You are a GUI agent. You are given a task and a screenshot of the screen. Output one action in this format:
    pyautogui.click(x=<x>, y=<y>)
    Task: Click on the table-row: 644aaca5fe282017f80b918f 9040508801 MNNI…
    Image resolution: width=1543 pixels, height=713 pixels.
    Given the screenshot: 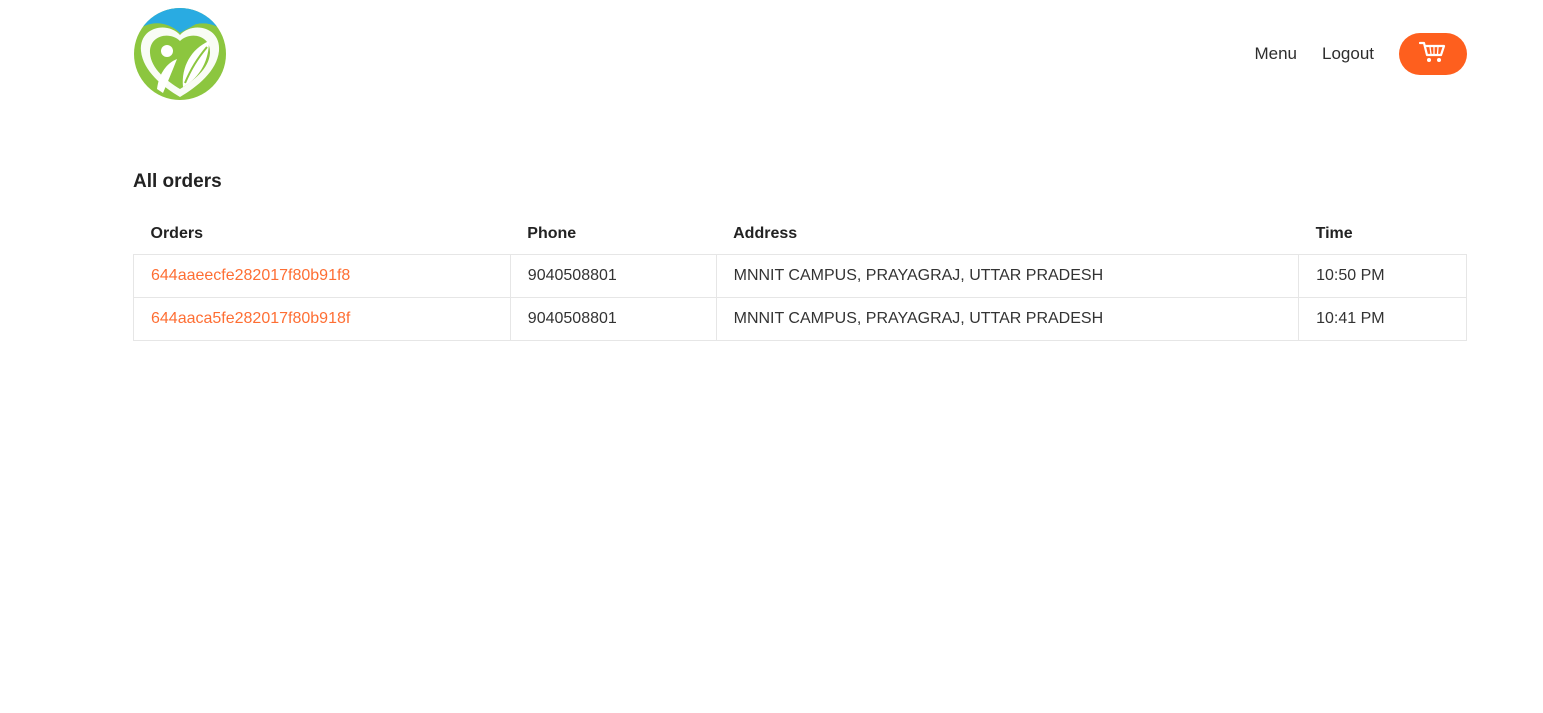 What is the action you would take?
    pyautogui.click(x=800, y=319)
    